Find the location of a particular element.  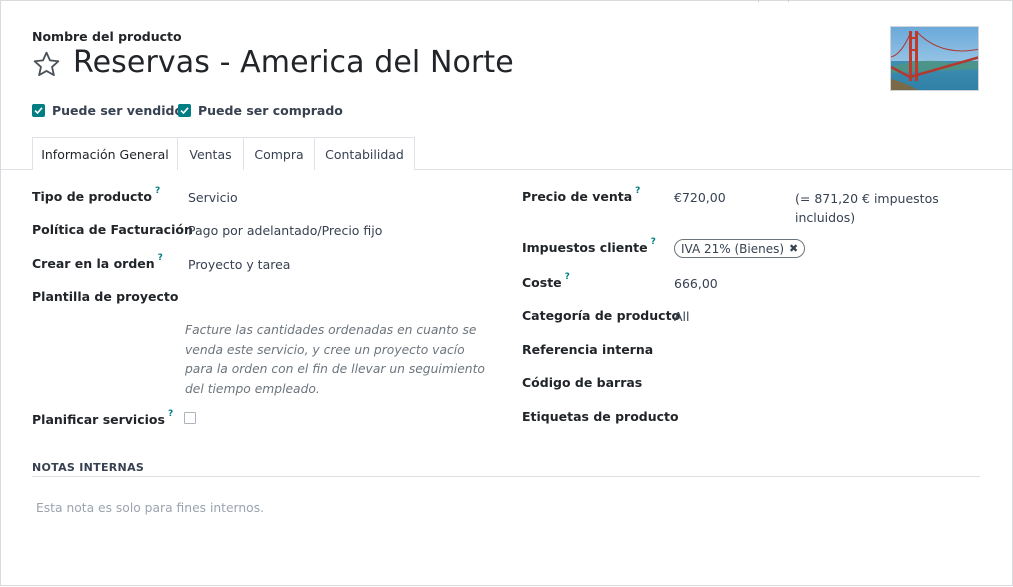

cost-label: Coste? is located at coordinates (546, 281).